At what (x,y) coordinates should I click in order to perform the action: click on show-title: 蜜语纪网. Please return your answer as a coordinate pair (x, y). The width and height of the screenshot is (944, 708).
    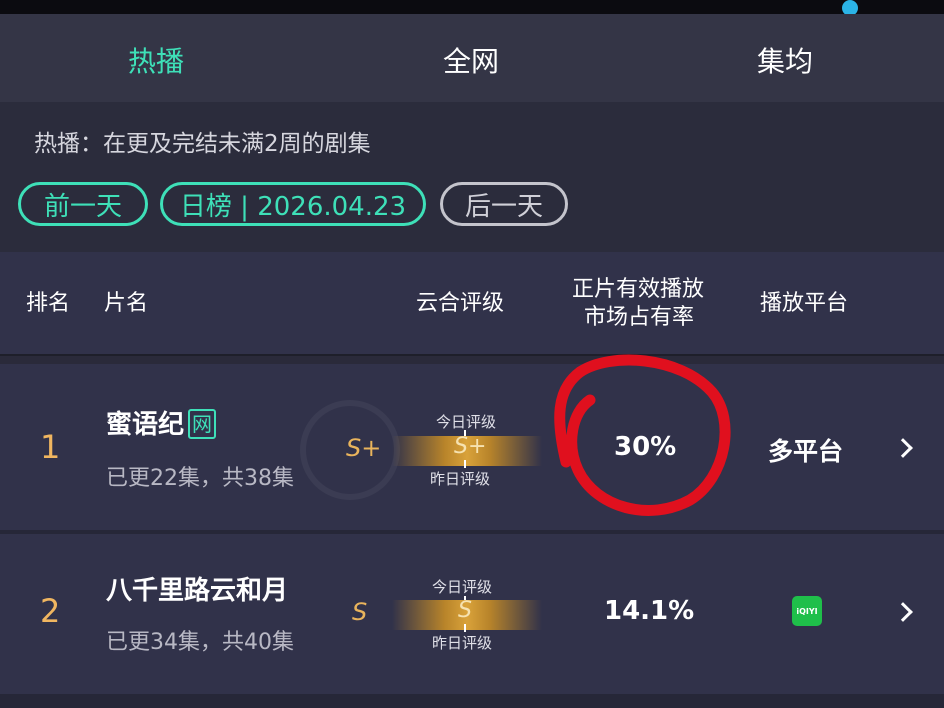
    Looking at the image, I should click on (161, 422).